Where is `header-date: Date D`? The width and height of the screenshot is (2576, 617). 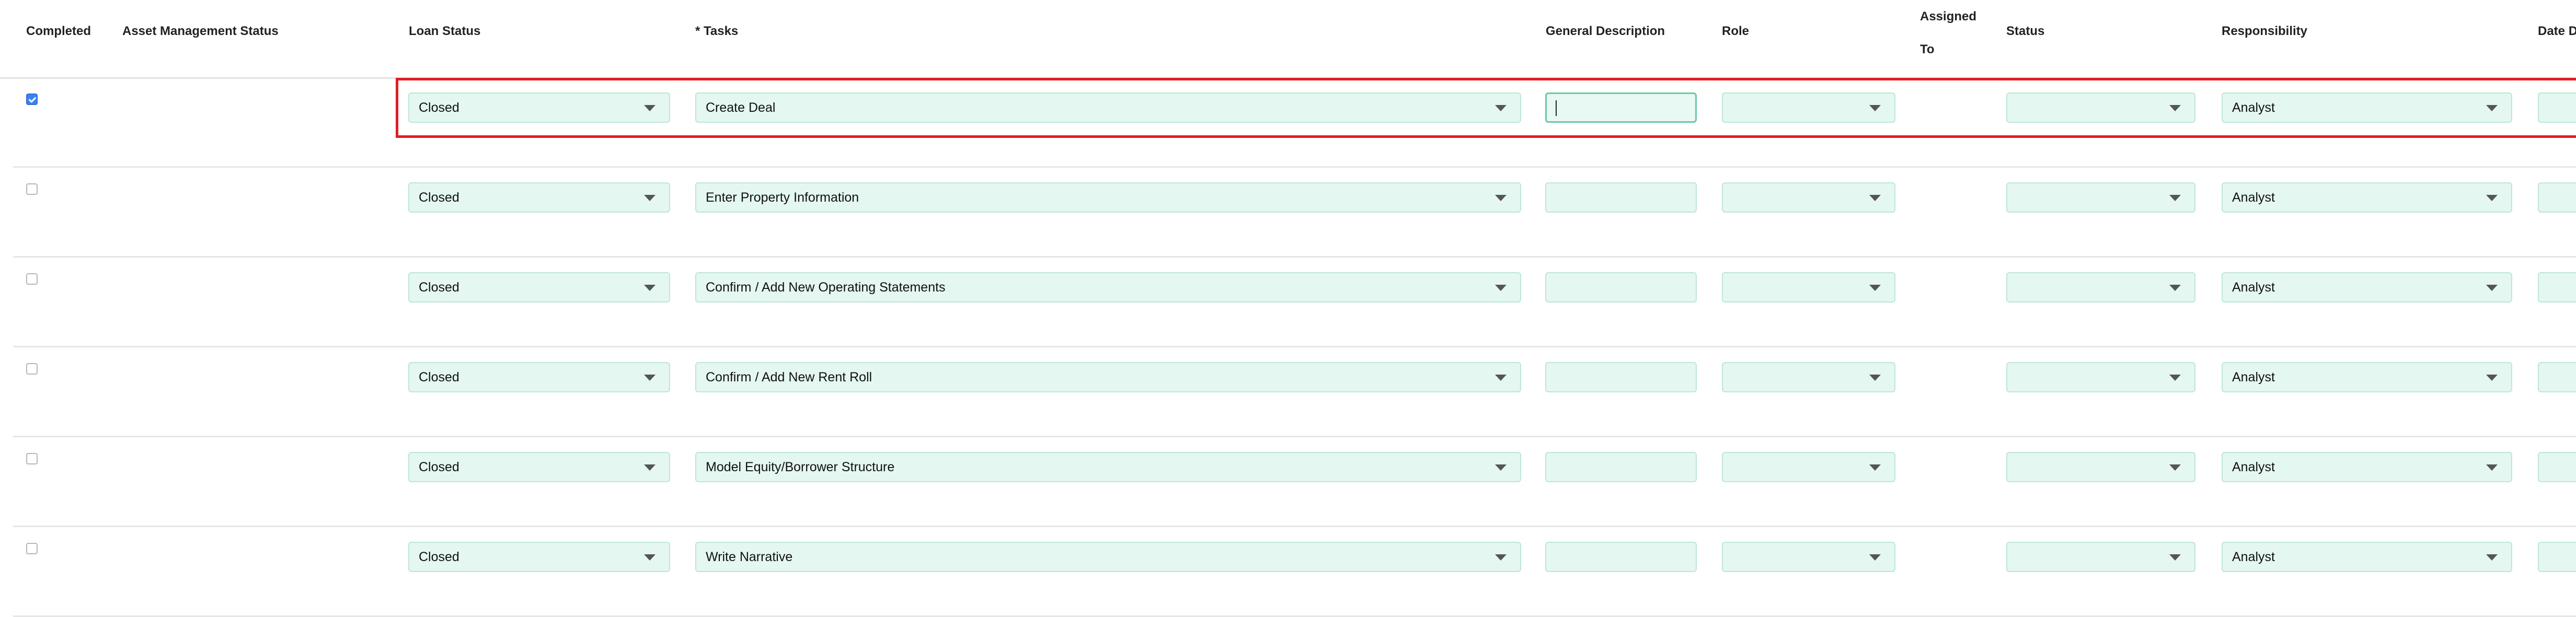
header-date: Date D is located at coordinates (2557, 31).